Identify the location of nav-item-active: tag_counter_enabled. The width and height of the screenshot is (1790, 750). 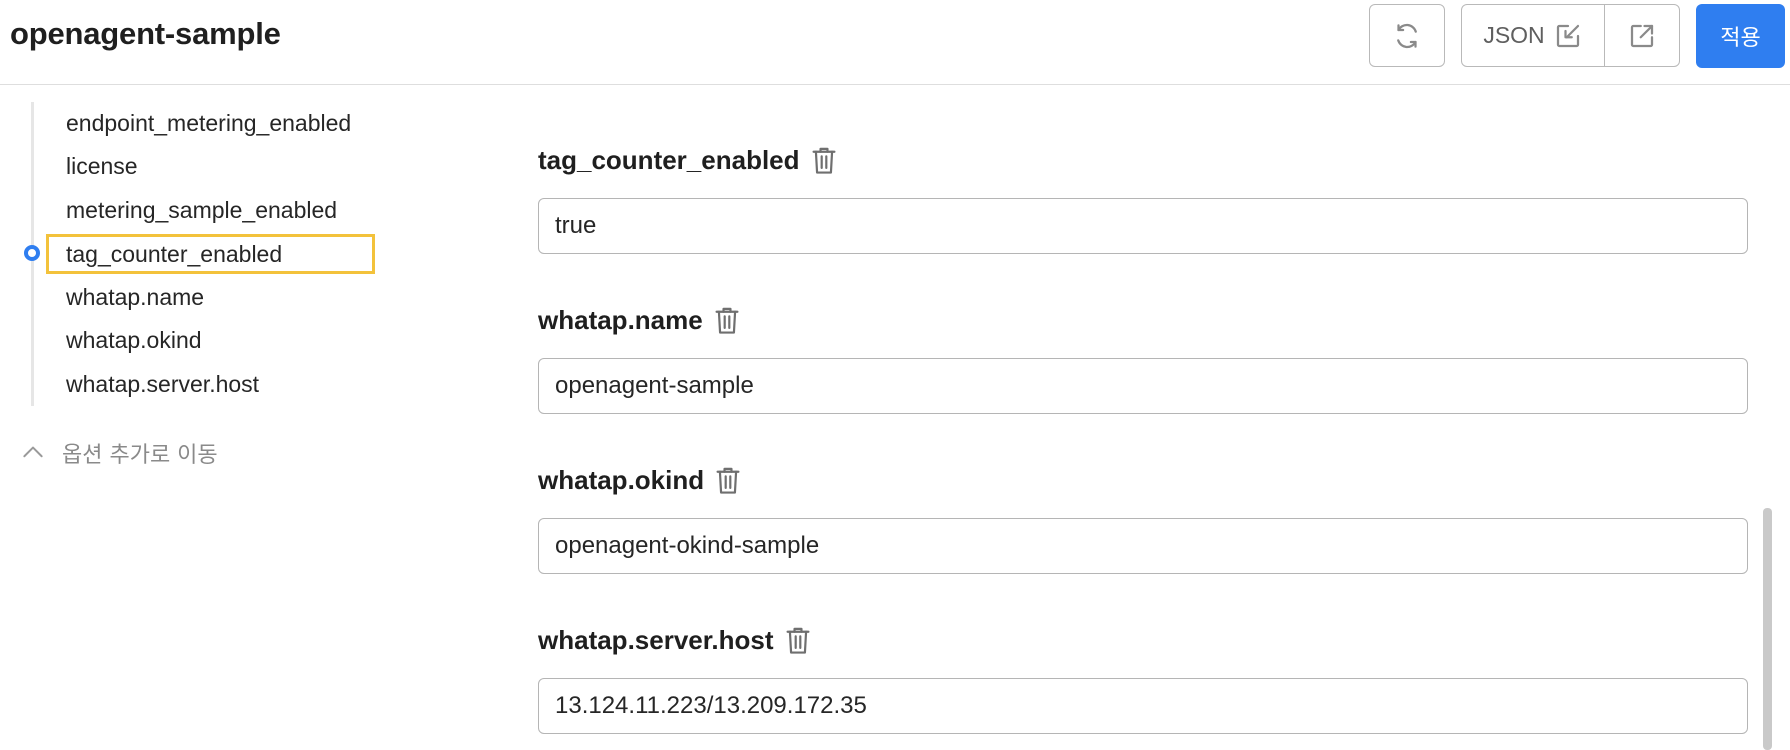
(210, 254).